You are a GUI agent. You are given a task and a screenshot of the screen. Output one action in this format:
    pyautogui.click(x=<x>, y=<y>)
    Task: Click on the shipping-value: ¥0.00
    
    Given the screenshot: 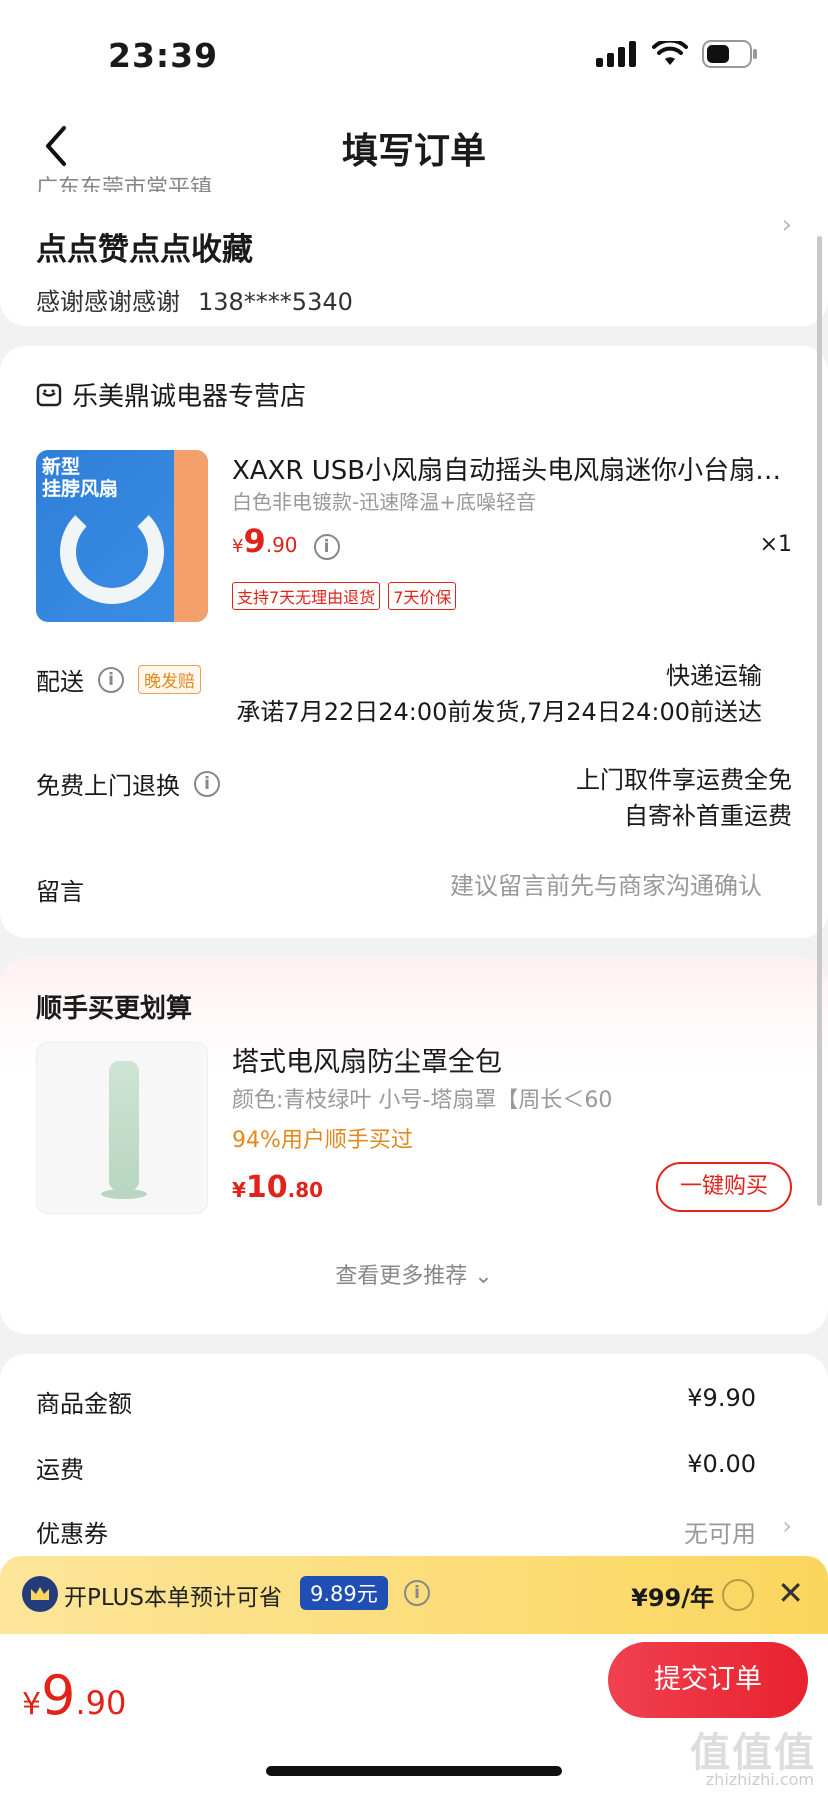 What is the action you would take?
    pyautogui.click(x=721, y=1464)
    